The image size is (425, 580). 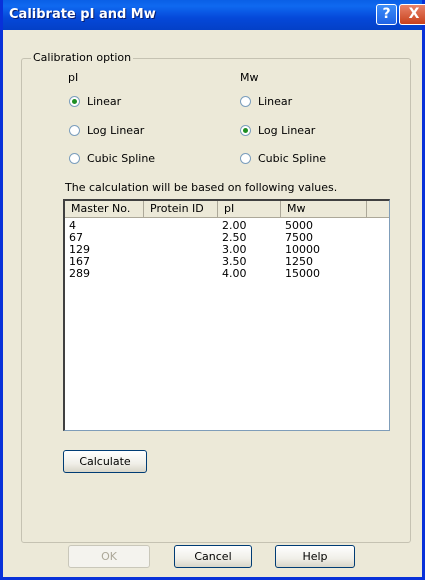 I want to click on mw-radio-linear: Linear, so click(x=266, y=101).